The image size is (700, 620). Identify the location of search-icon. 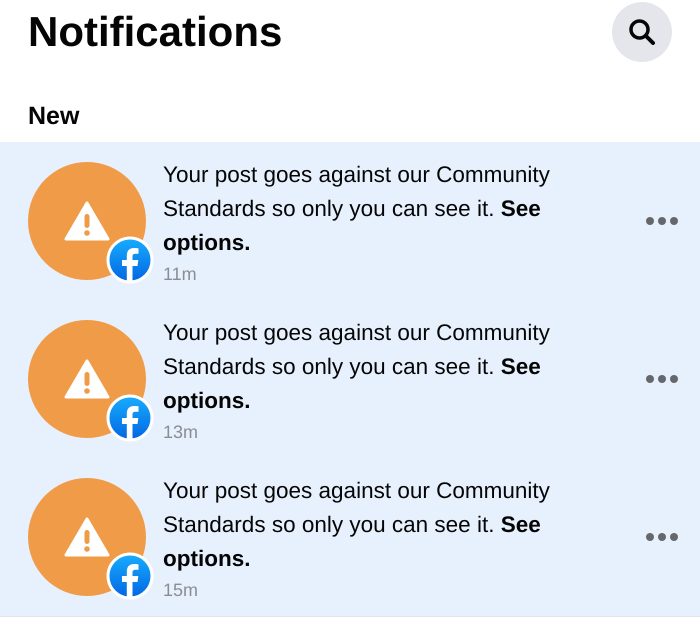
(642, 32).